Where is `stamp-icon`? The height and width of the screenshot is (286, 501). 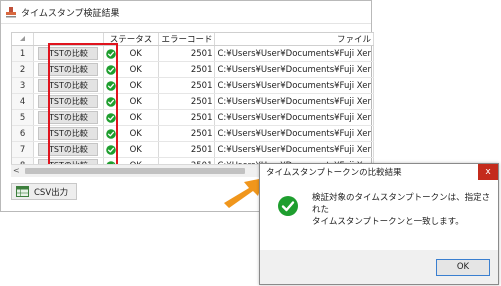 stamp-icon is located at coordinates (11, 12).